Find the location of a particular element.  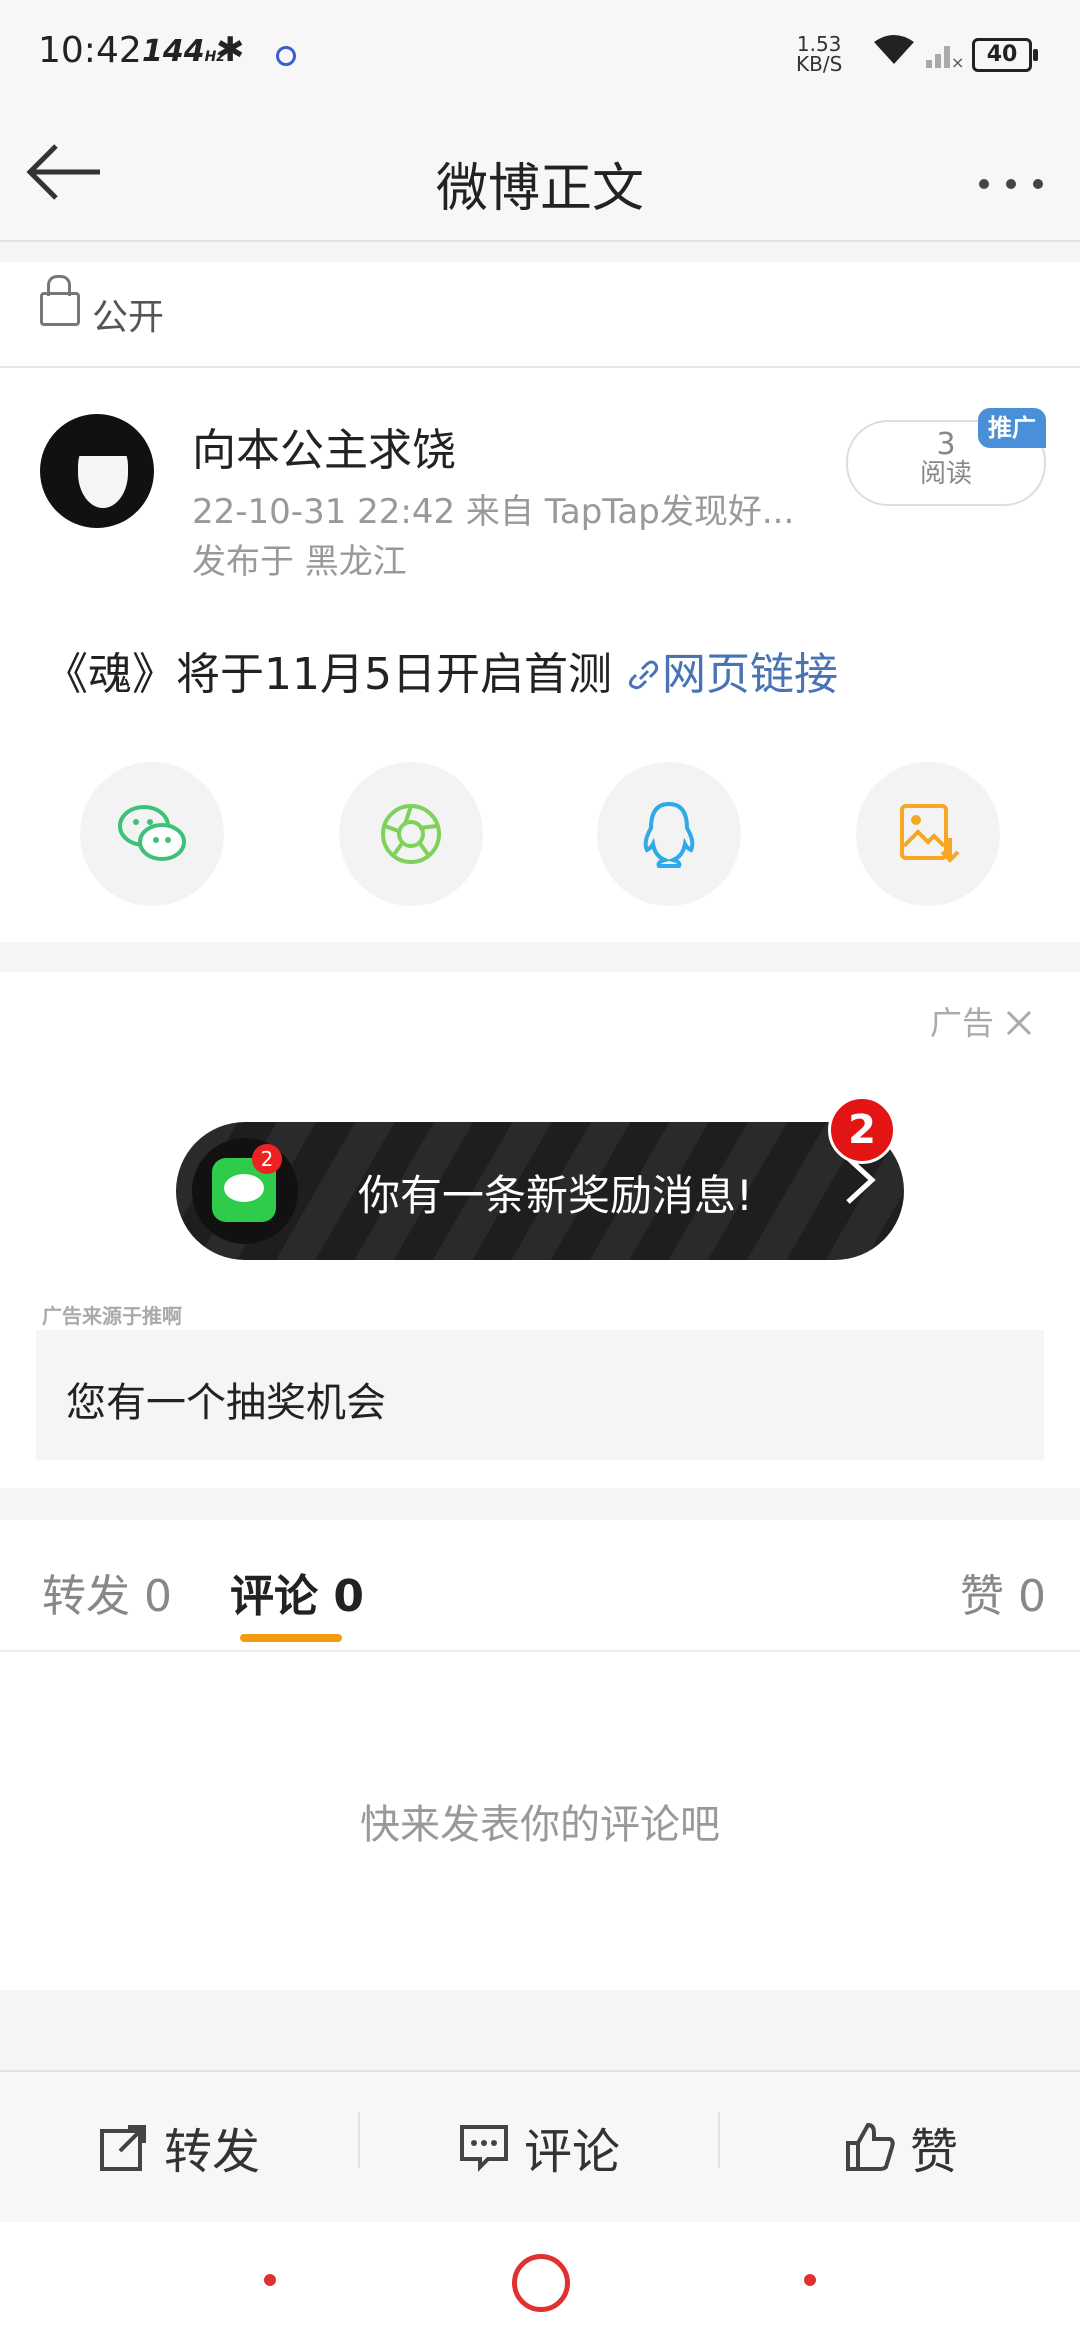

ad-cta-text: 您有一个抽奖机会 is located at coordinates (226, 1403).